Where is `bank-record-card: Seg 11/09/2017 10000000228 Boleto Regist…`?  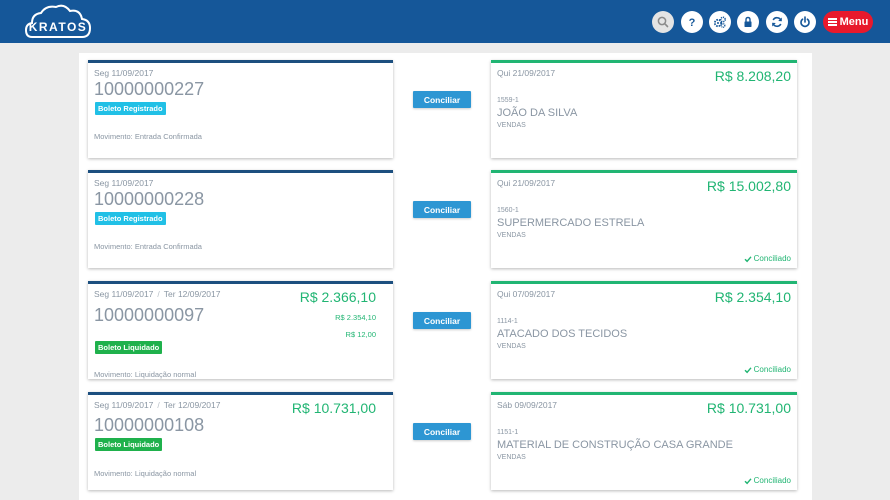
bank-record-card: Seg 11/09/2017 10000000228 Boleto Regist… is located at coordinates (240, 219).